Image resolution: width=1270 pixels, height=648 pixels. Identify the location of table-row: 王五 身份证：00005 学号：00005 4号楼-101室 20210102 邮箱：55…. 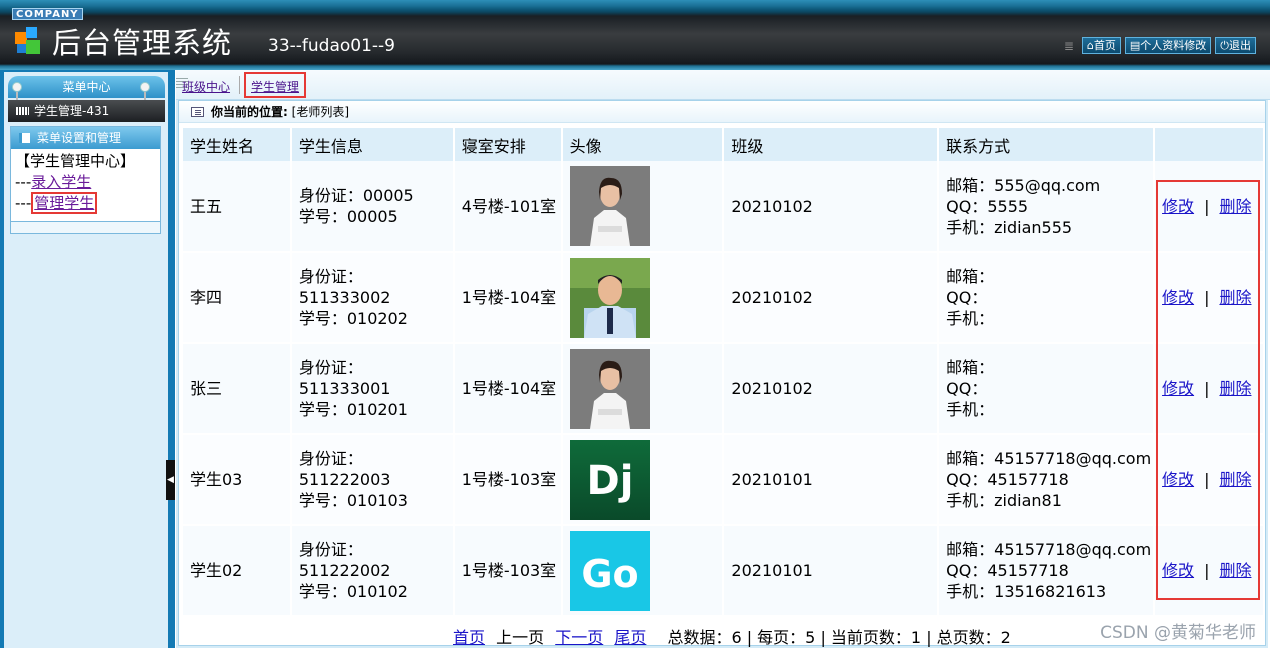
(724, 207).